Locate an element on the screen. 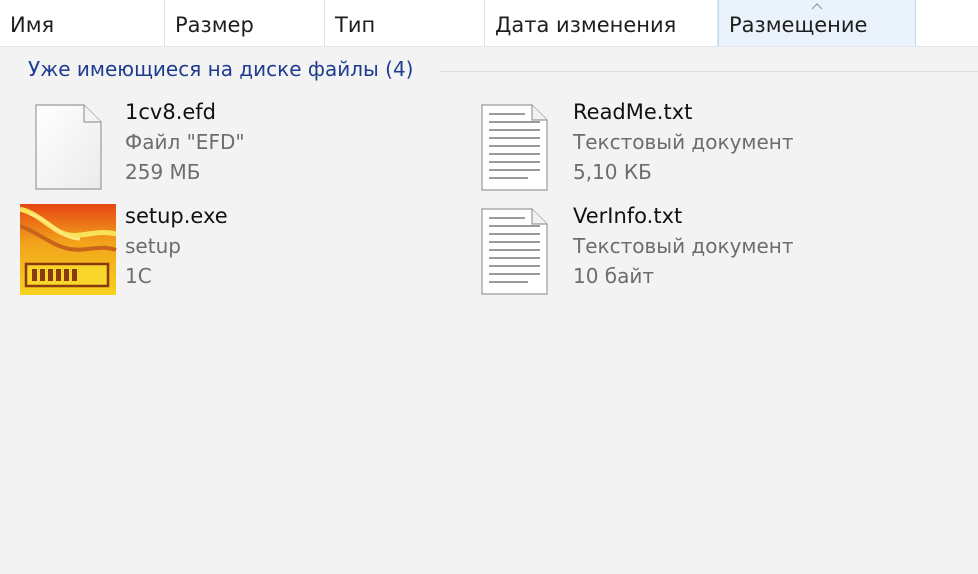 The image size is (978, 574). column-header-type-label: Тип is located at coordinates (355, 25).